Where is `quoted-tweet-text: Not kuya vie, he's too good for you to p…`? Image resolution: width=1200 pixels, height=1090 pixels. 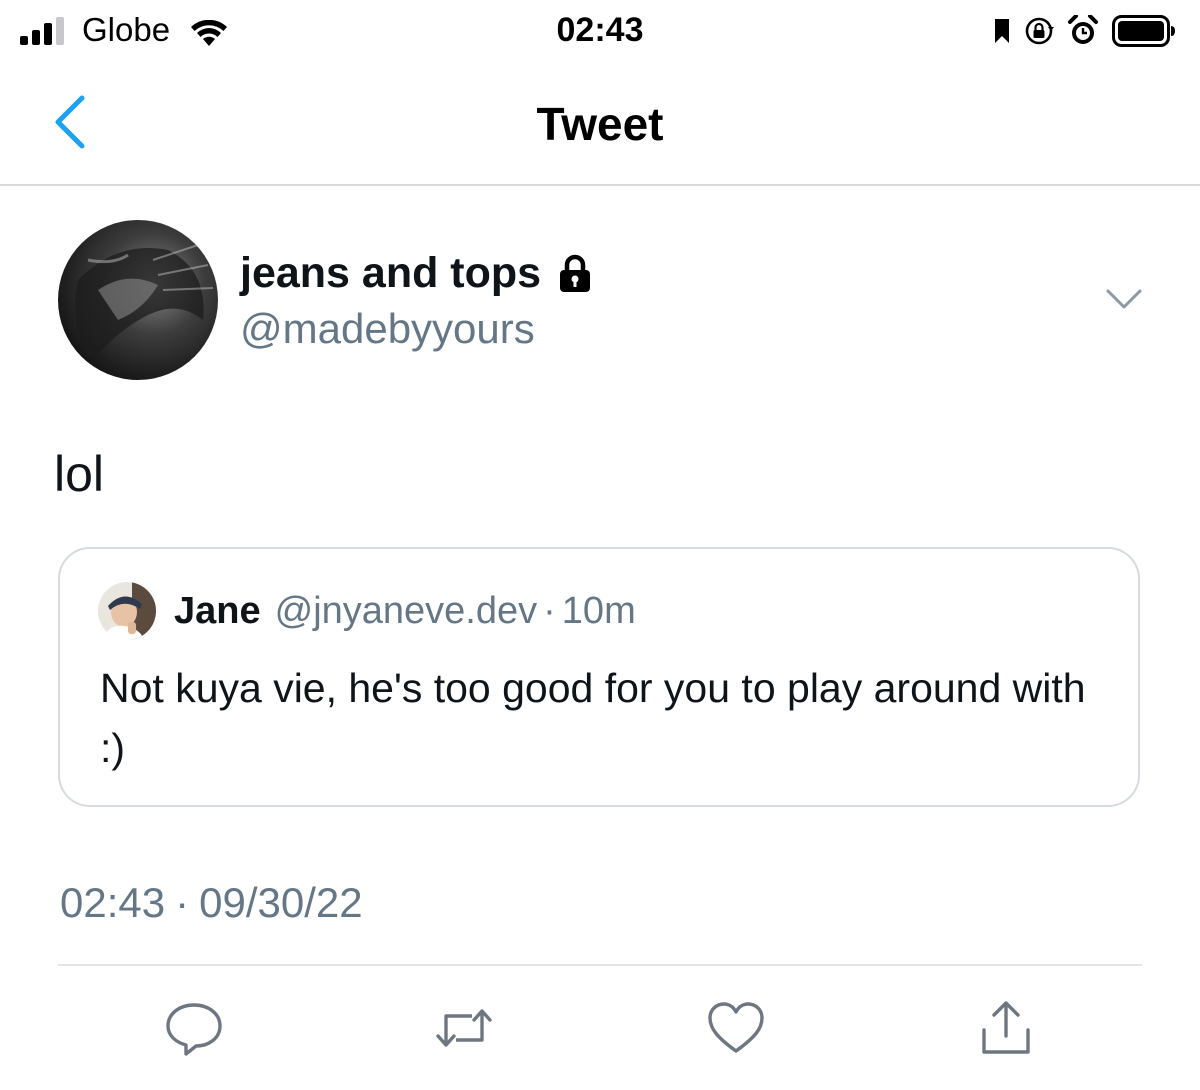
quoted-tweet-text: Not kuya vie, he's too good for you to p… is located at coordinates (593, 718).